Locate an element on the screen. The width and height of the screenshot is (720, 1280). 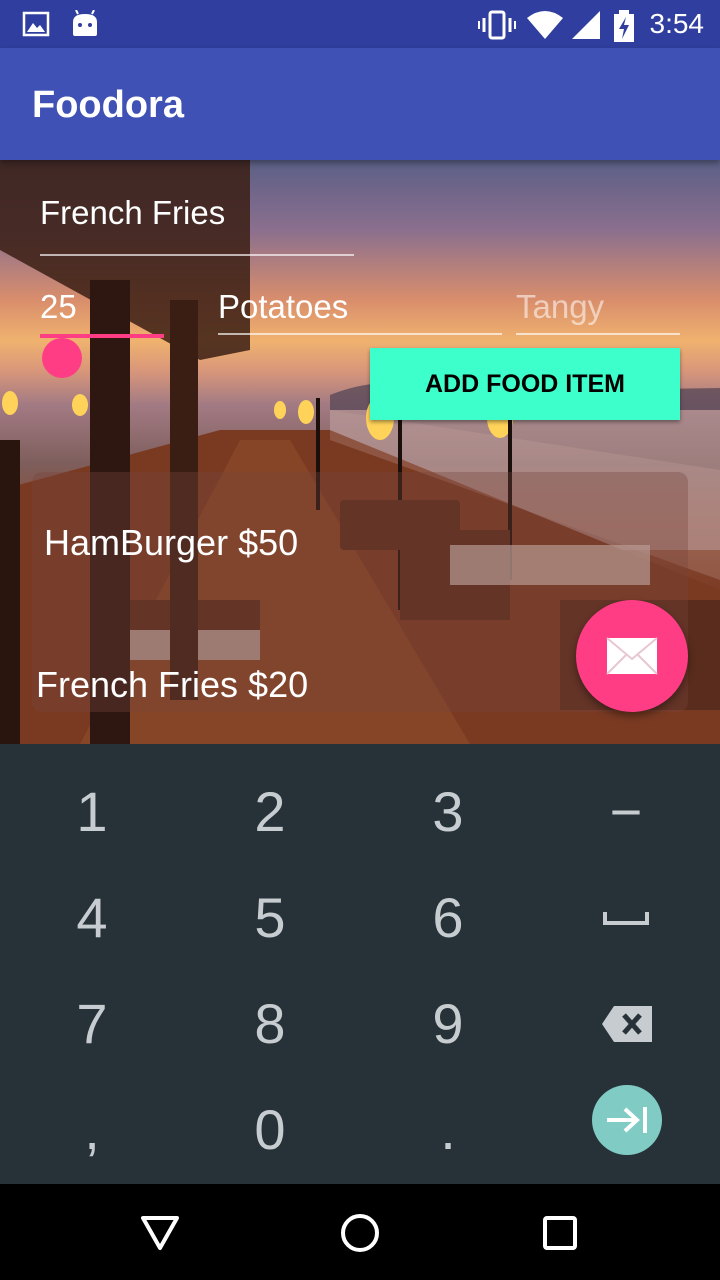
key-period: . is located at coordinates (448, 1130).